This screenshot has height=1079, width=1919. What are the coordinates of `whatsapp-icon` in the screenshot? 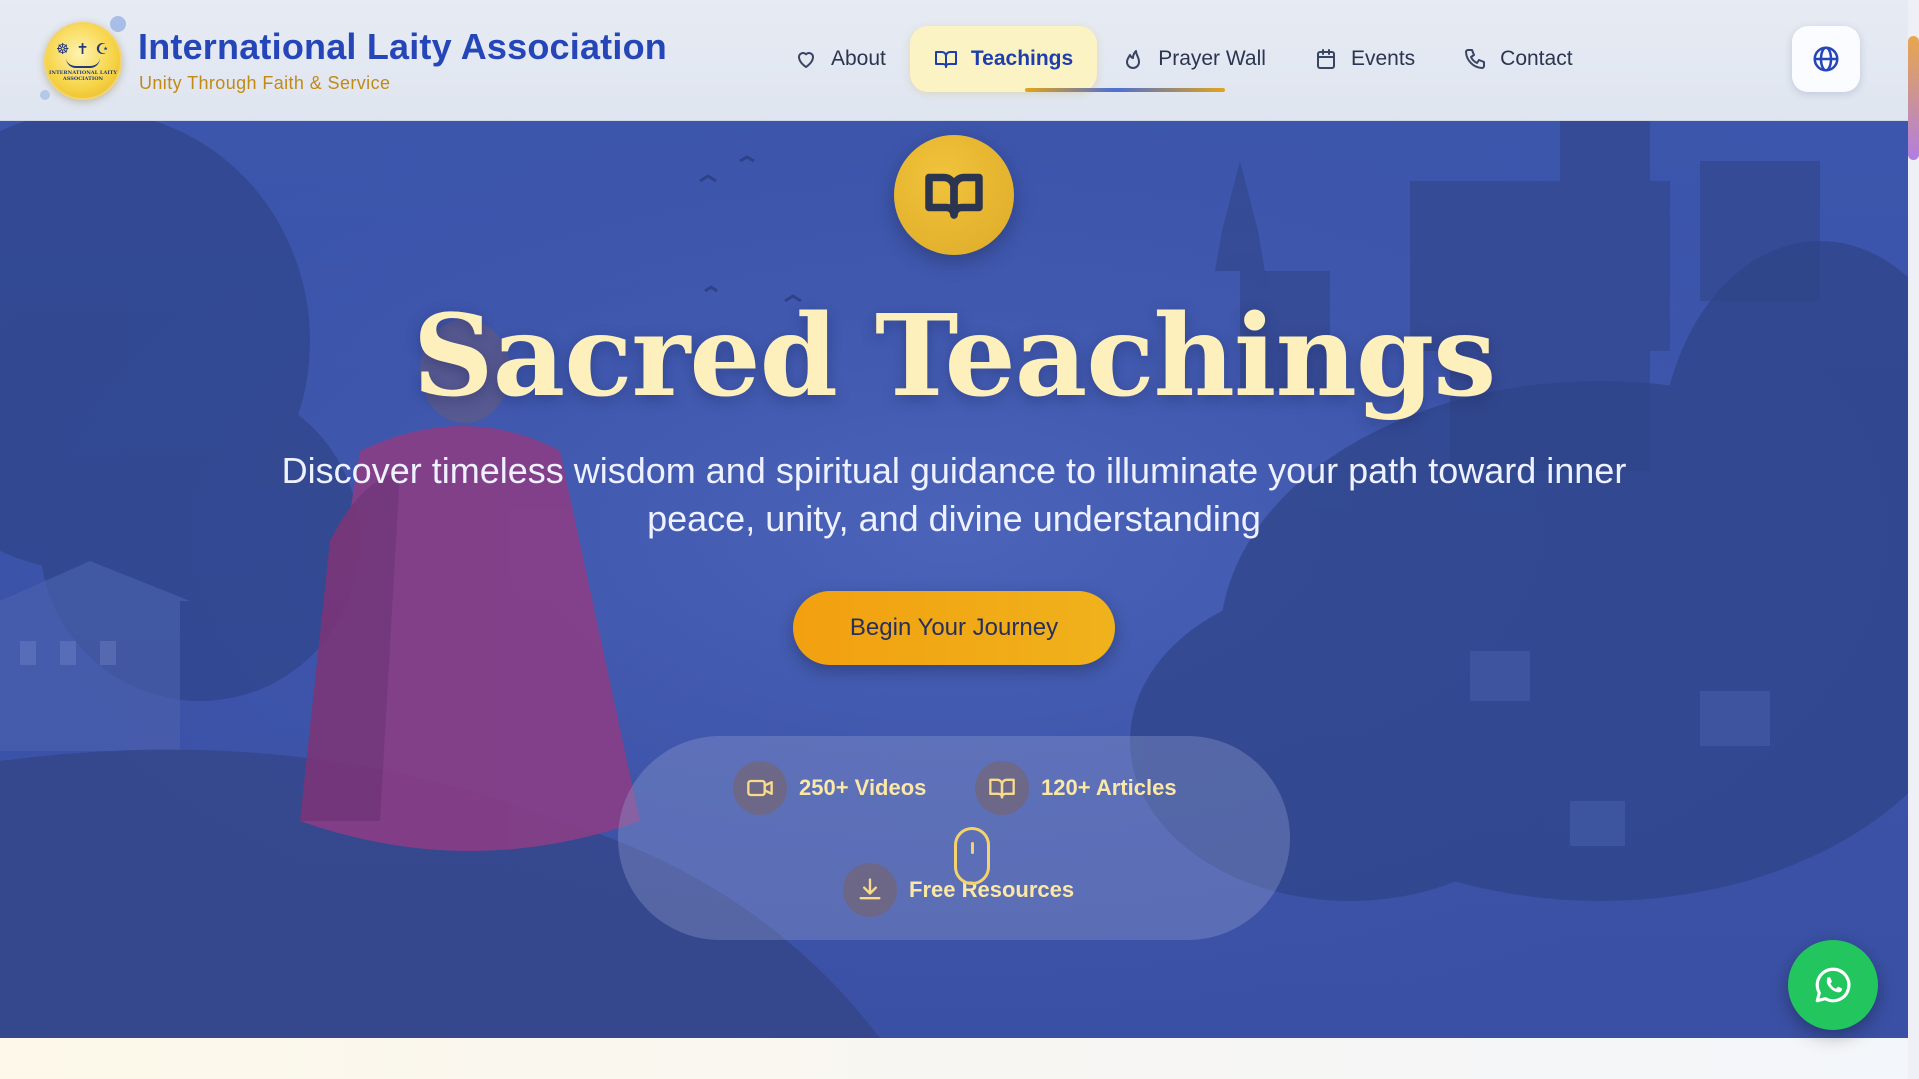 It's located at (1833, 985).